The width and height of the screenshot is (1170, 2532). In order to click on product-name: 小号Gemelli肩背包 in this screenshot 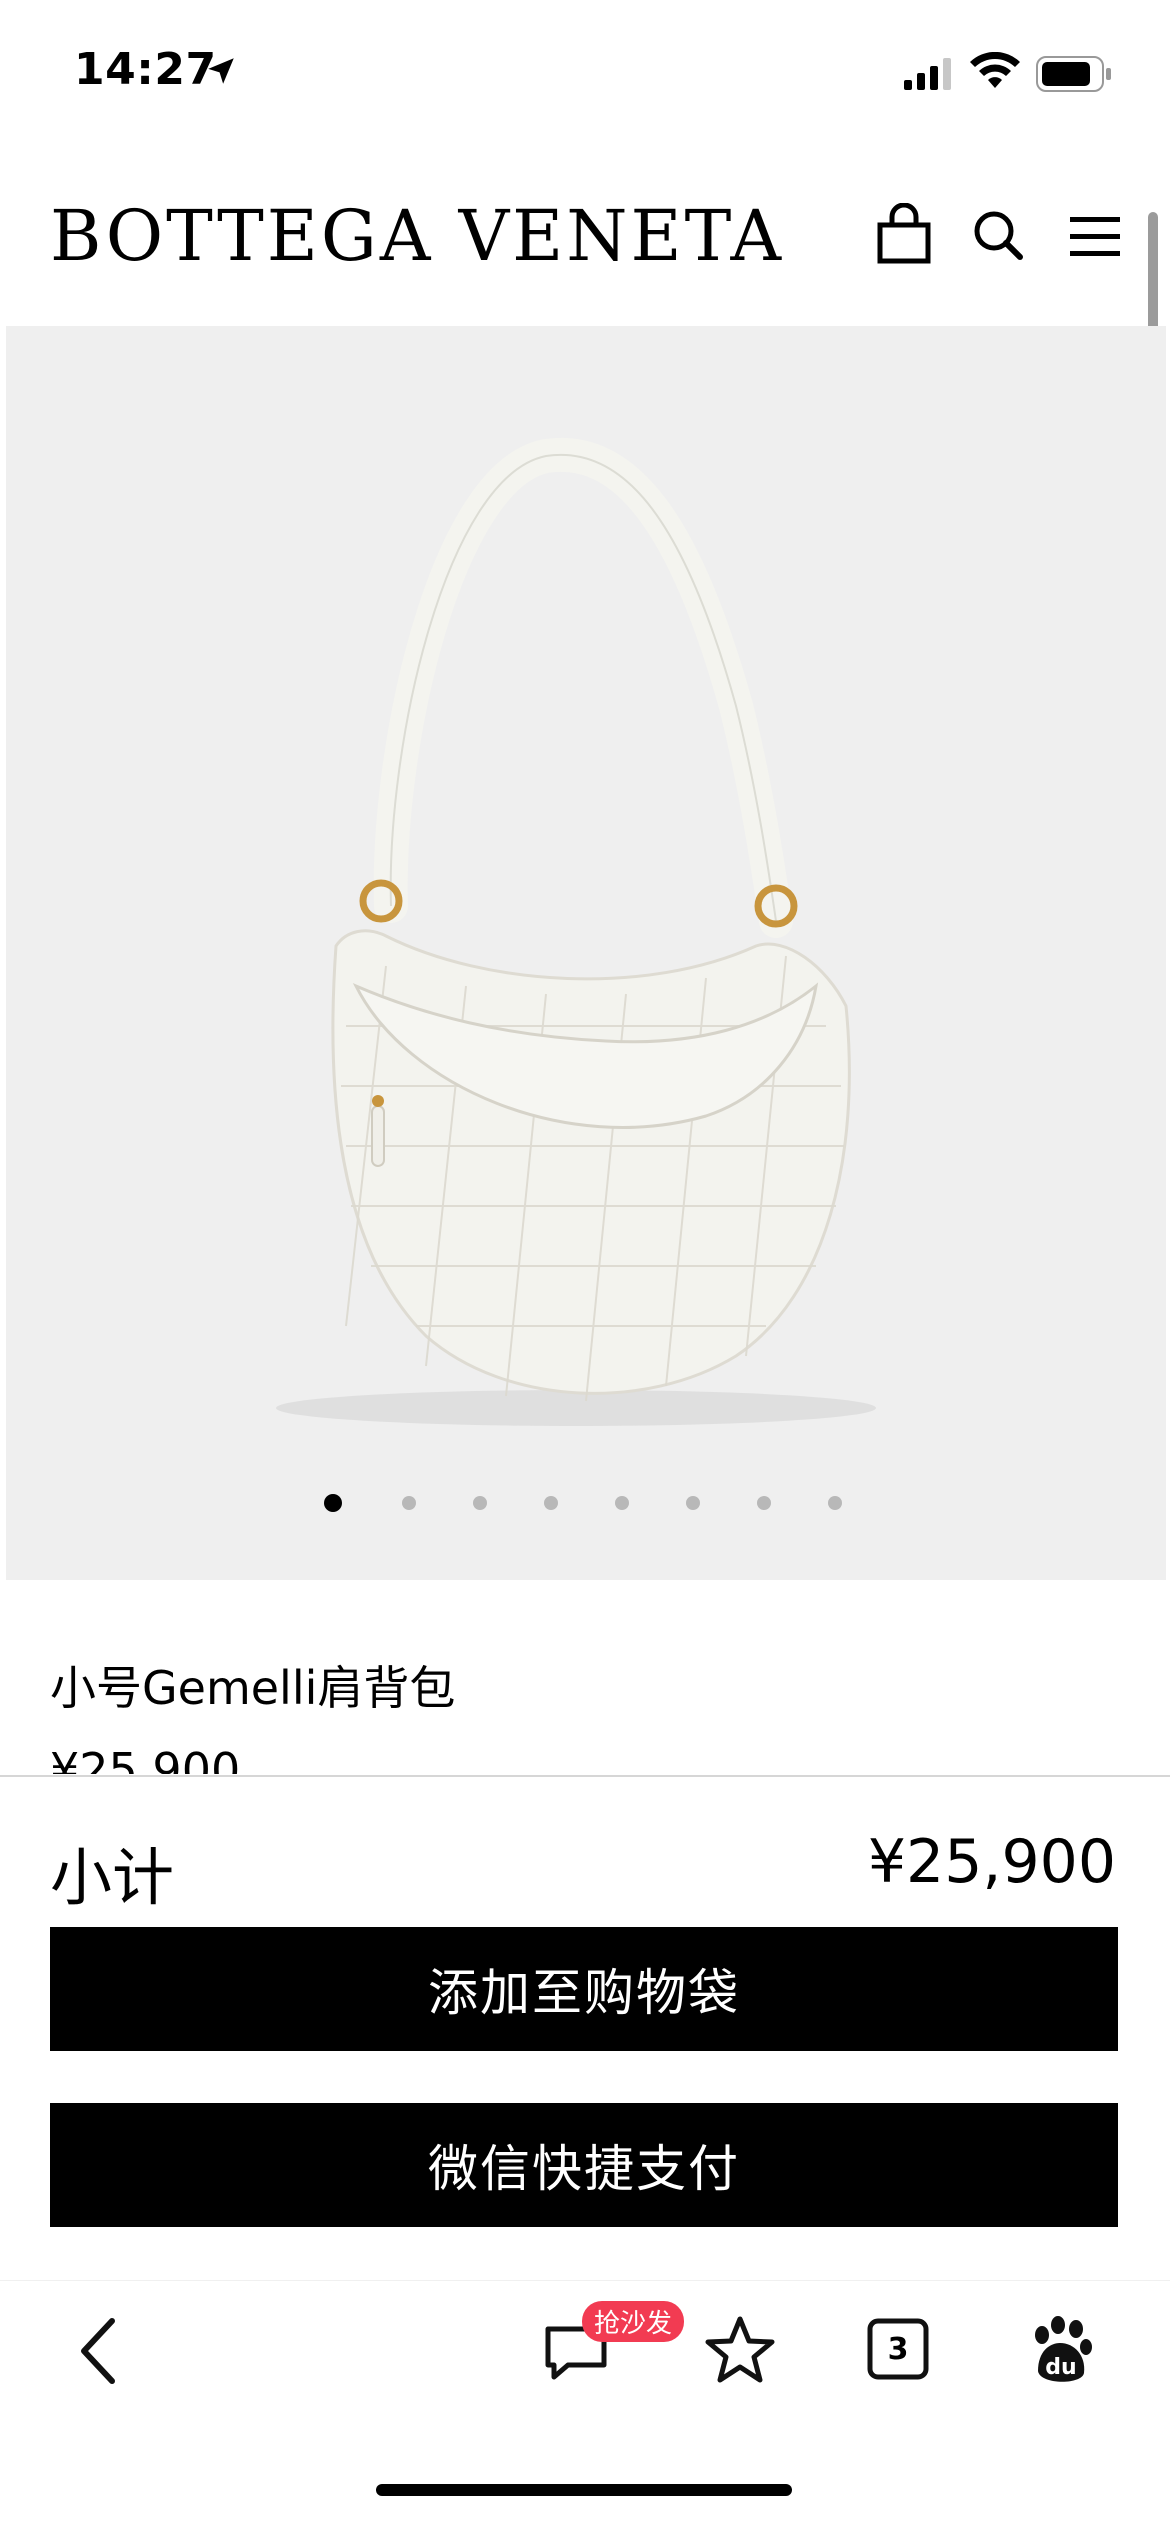, I will do `click(253, 1688)`.